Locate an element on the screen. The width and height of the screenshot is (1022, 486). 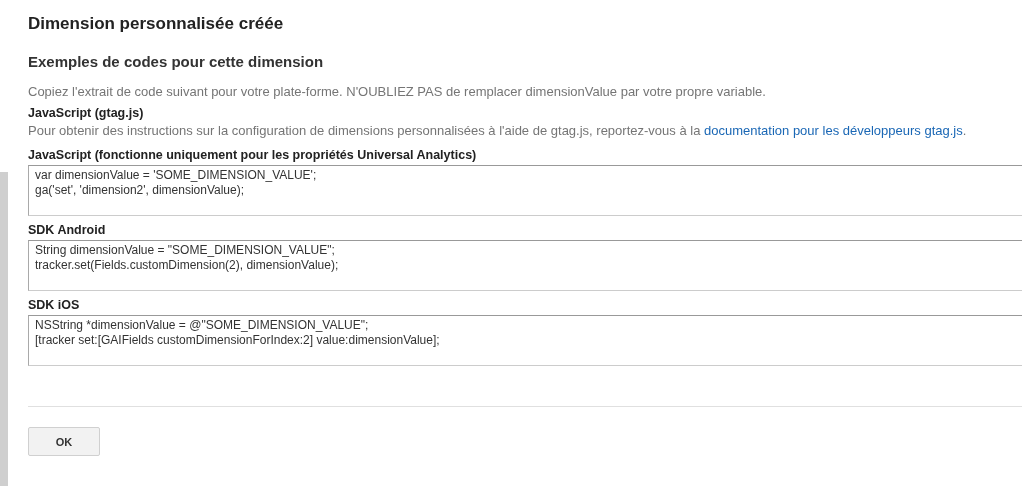
code-box: String dimensionValue = "SOME_DIMENSION_VALUE"; tracker.set(Fields.customDimension(2), dimensionValue); is located at coordinates (525, 265).